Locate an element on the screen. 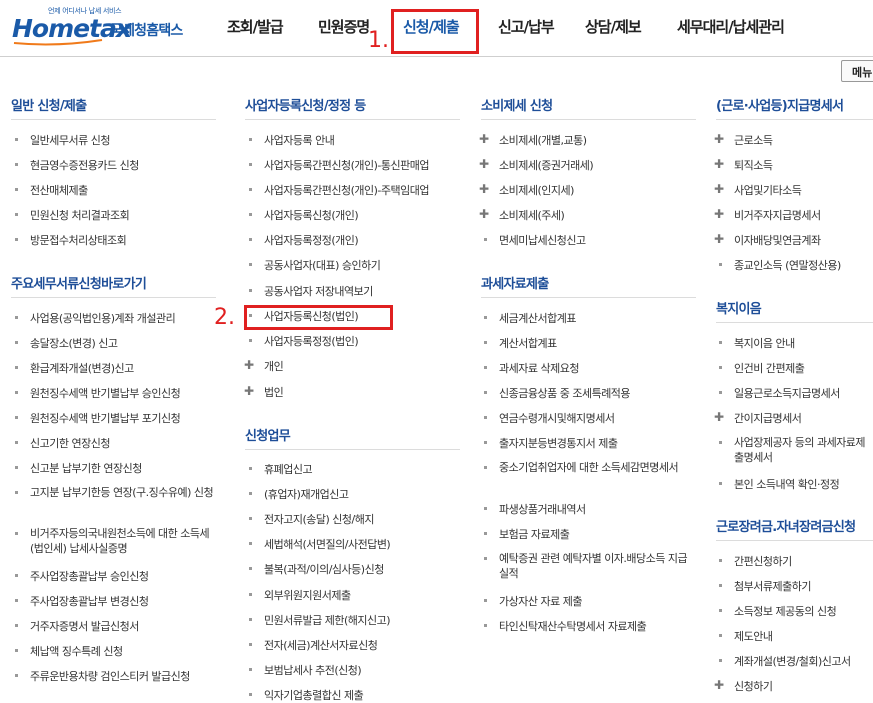 This screenshot has width=873, height=703. menu-link: 근로소득 is located at coordinates (753, 140).